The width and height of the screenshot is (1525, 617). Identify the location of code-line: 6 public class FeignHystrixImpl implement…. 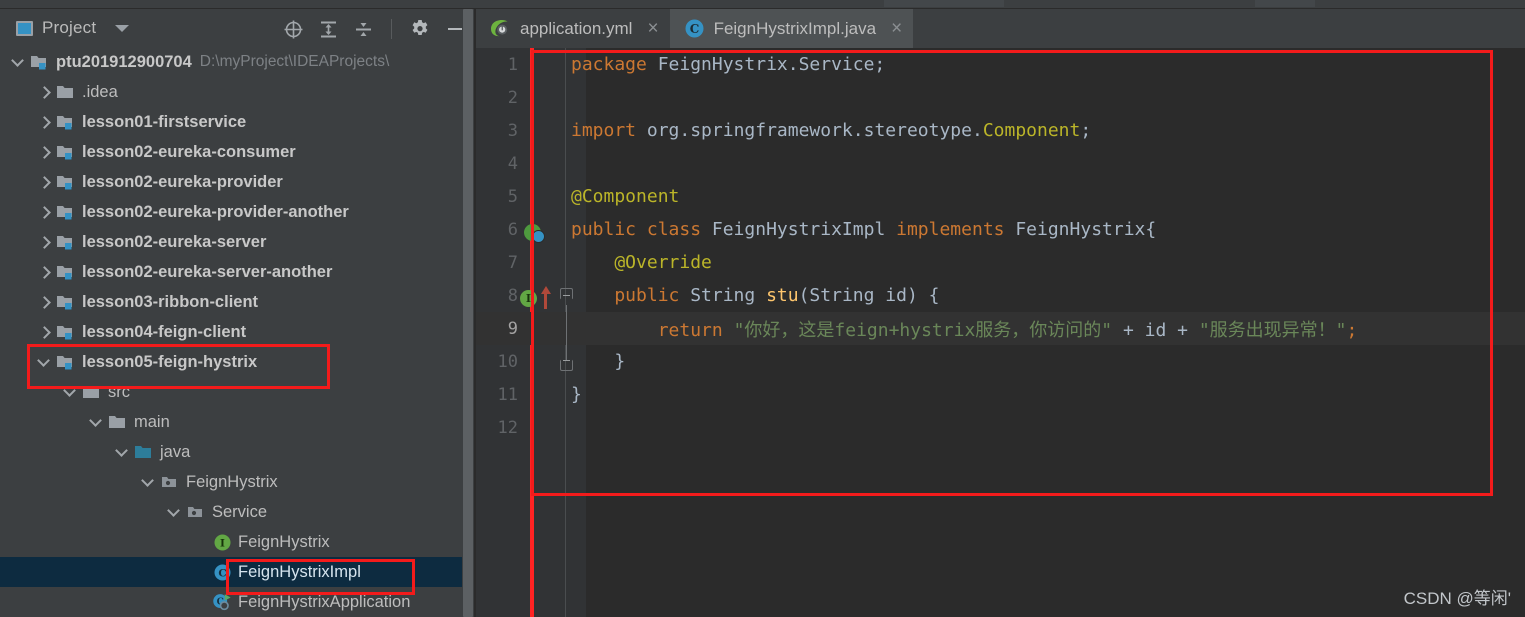
(1000, 229).